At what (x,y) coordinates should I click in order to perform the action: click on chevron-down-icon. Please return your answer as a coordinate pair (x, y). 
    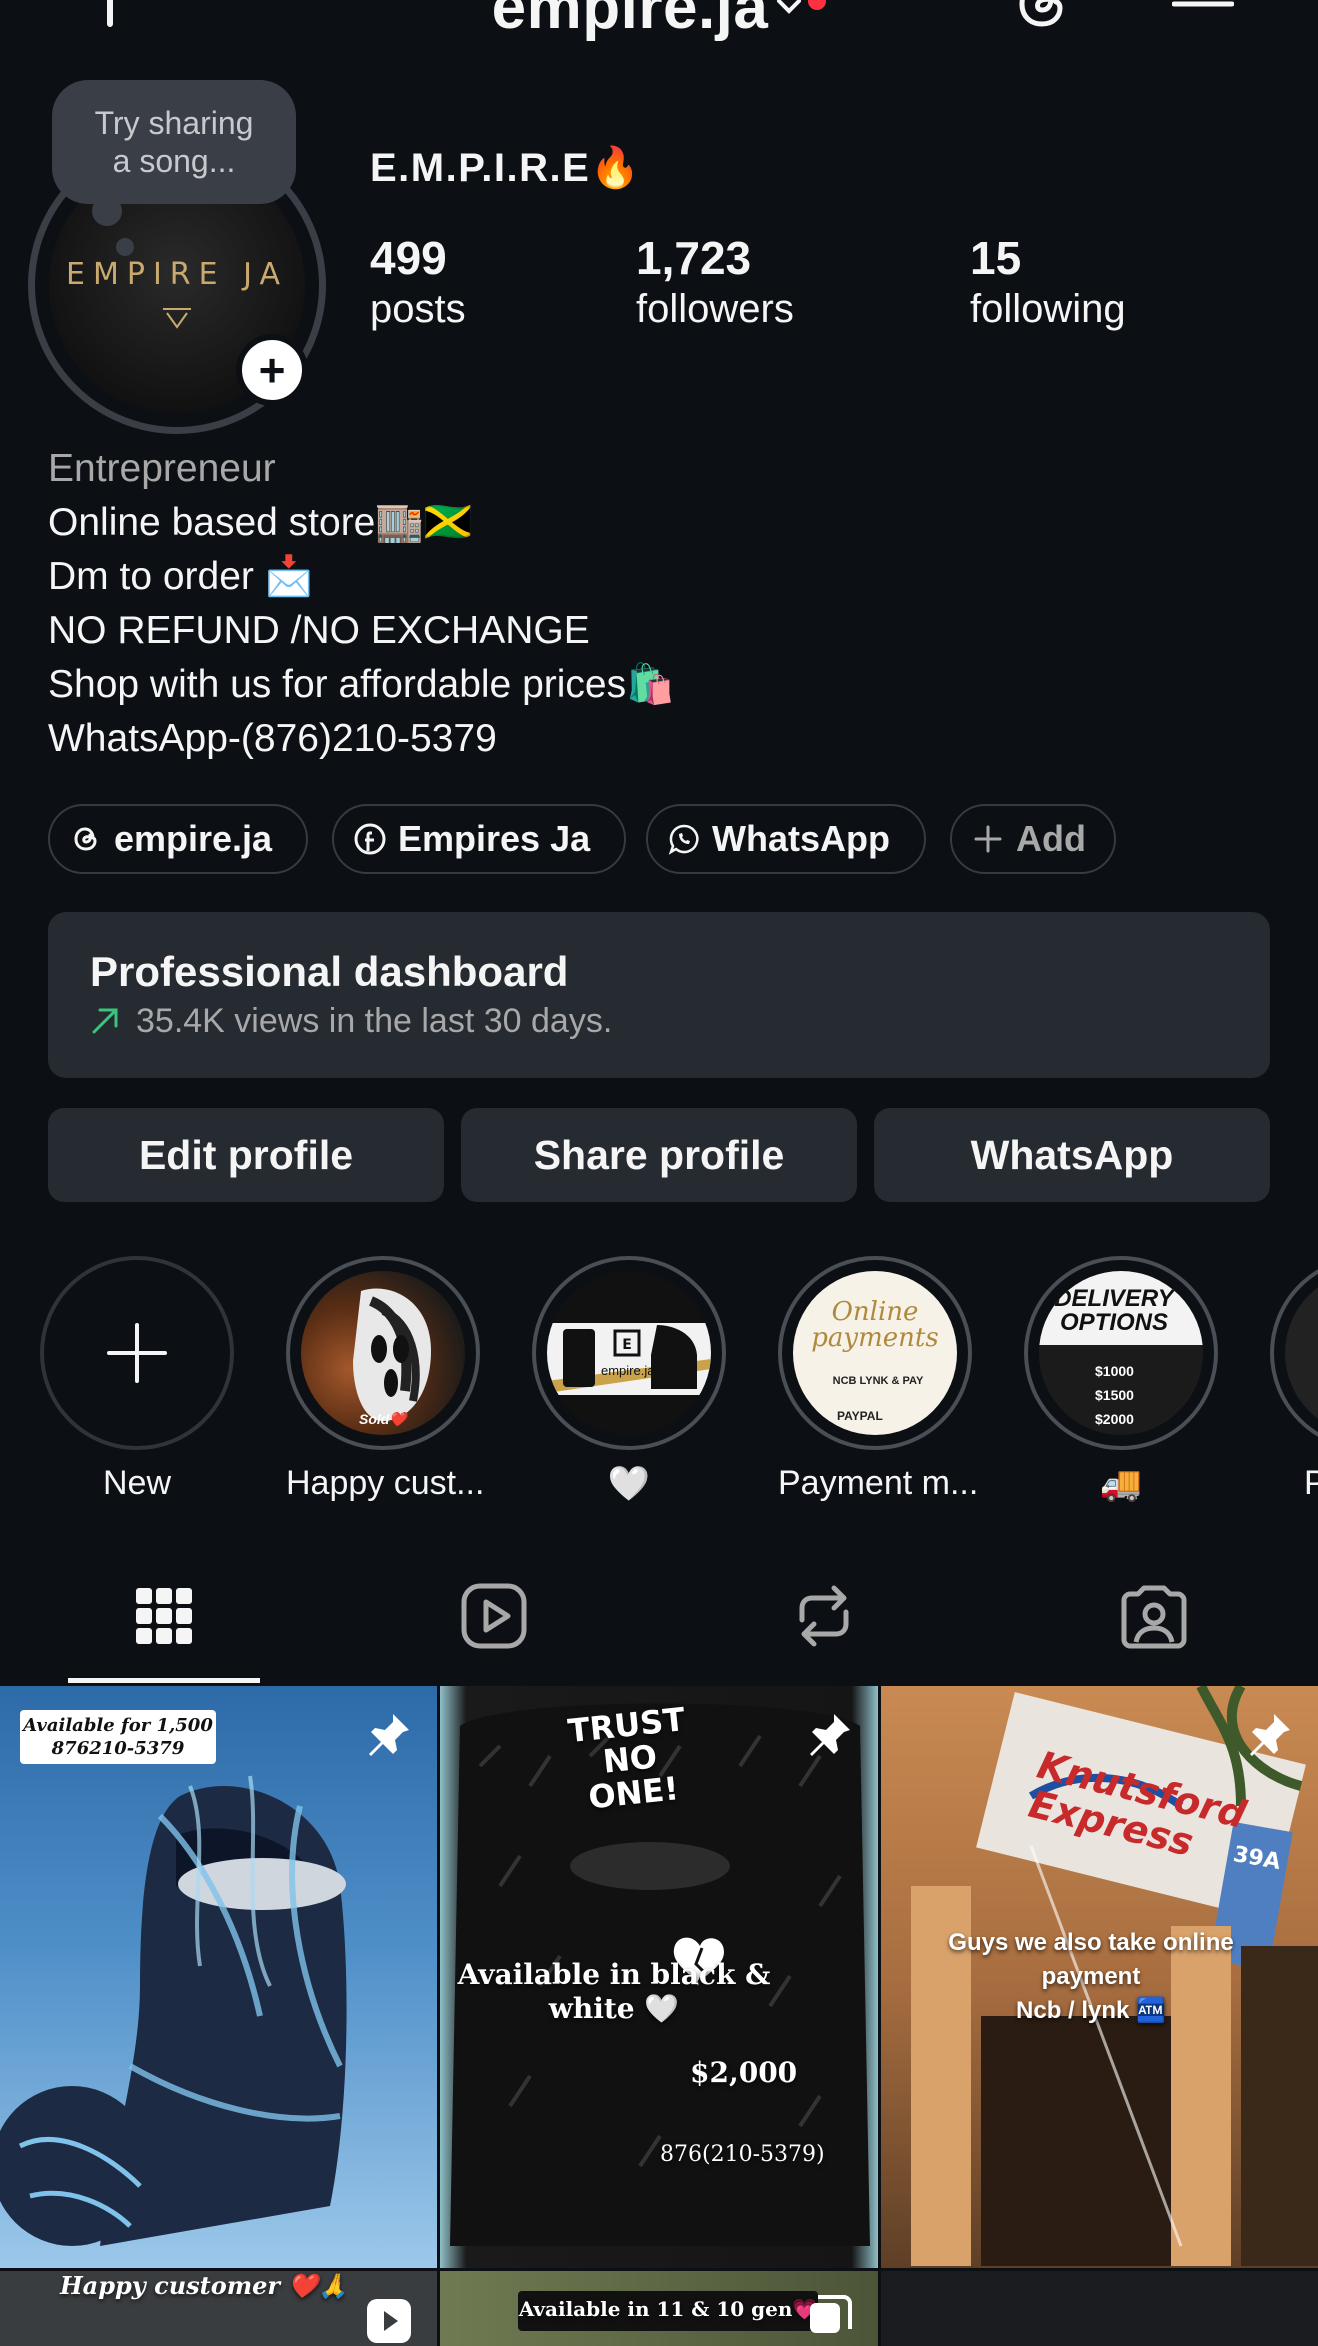
    Looking at the image, I should click on (789, 7).